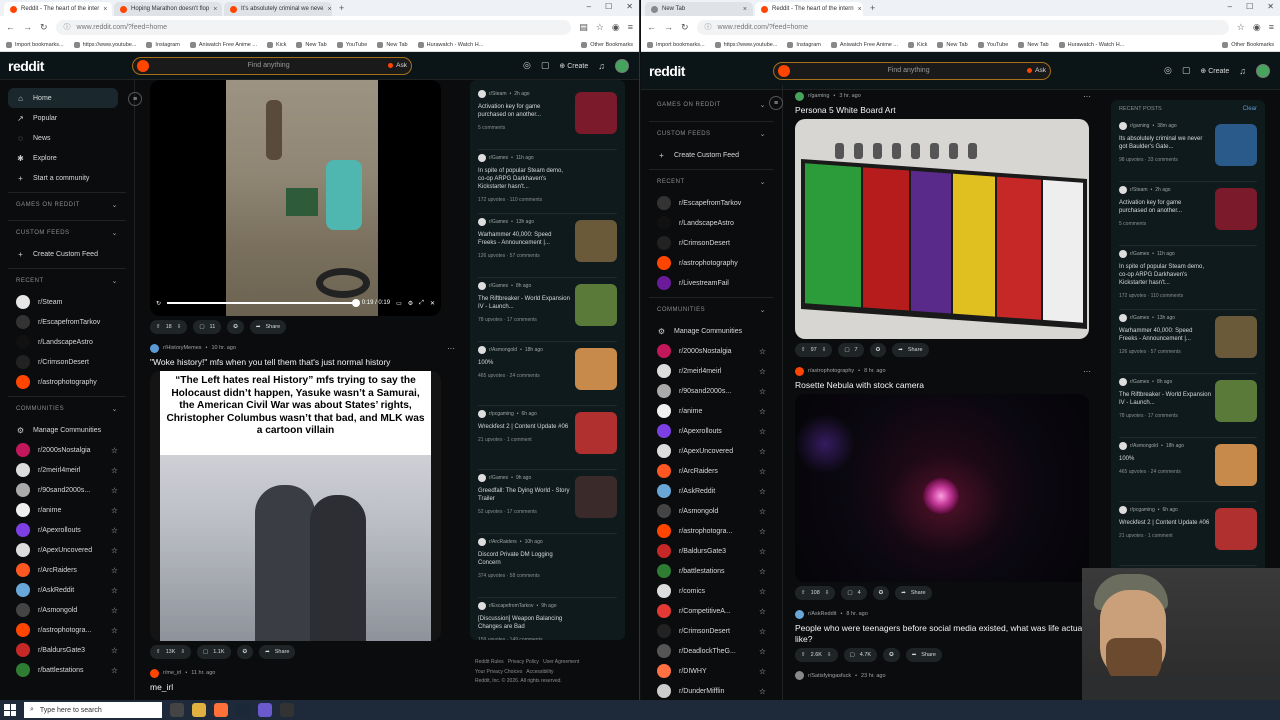 Image resolution: width=1280 pixels, height=720 pixels. What do you see at coordinates (1186, 70) in the screenshot?
I see `chat-icon: ▢` at bounding box center [1186, 70].